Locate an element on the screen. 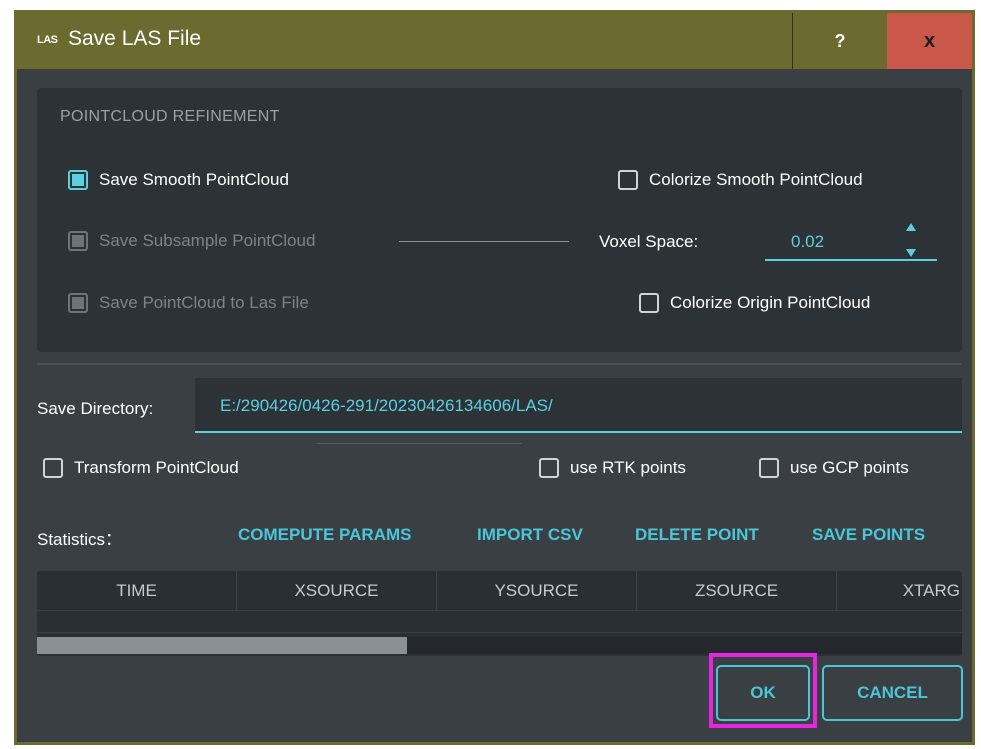 The image size is (981, 749). use-gcp-label: use GCP points is located at coordinates (849, 467).